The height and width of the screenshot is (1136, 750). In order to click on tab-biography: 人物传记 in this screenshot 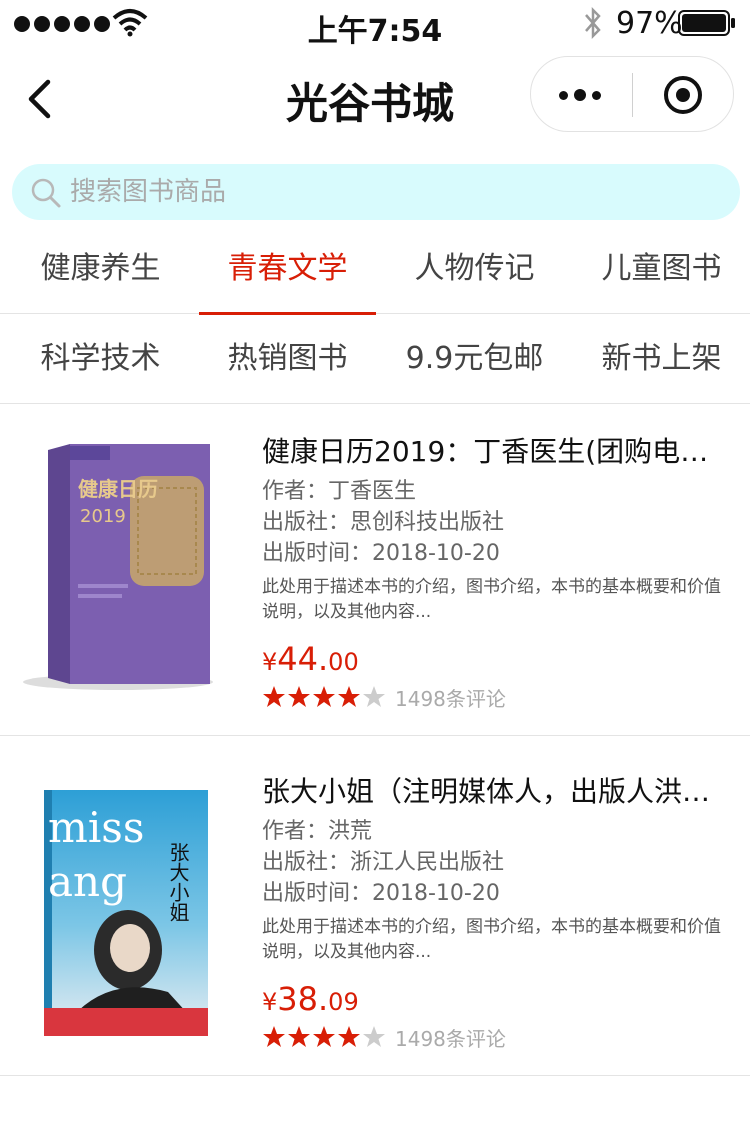, I will do `click(474, 269)`.